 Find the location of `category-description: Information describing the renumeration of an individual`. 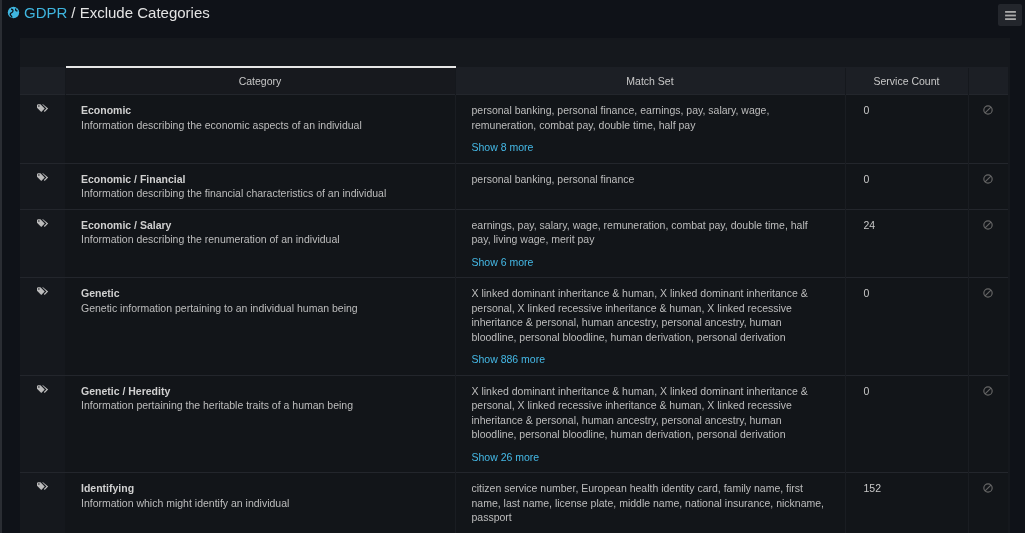

category-description: Information describing the renumeration of an individual is located at coordinates (211, 239).